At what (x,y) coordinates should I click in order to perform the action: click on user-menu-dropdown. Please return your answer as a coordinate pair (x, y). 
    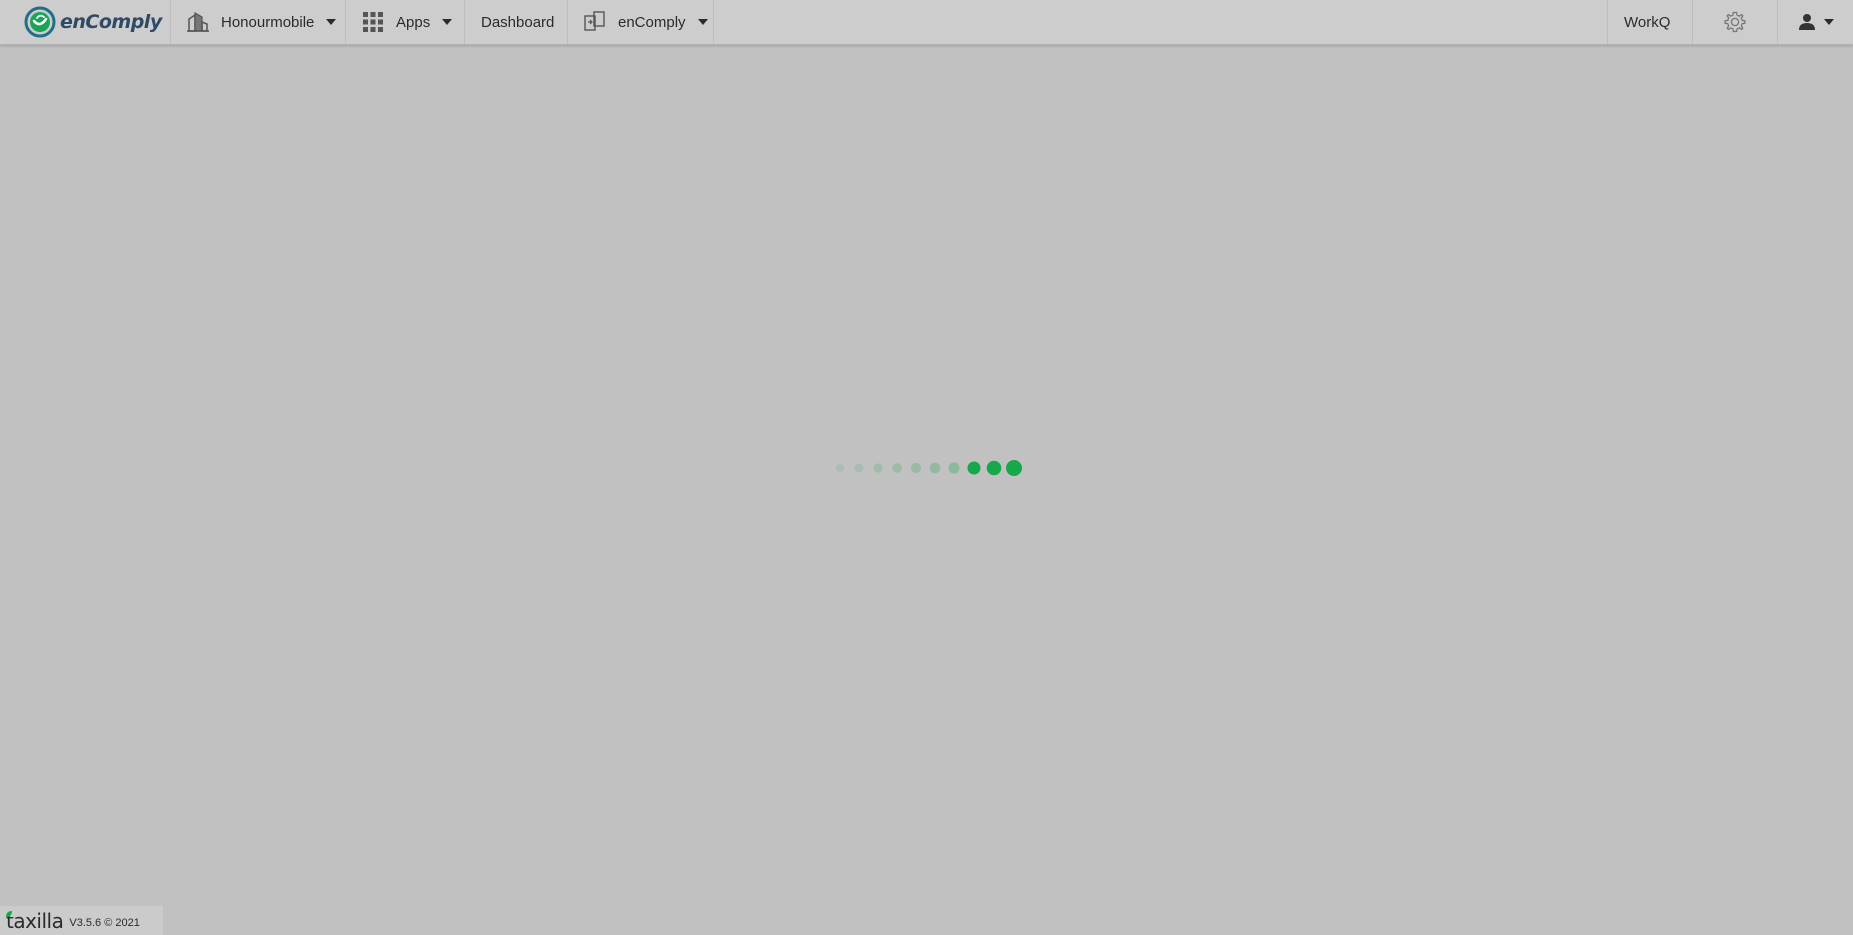
    Looking at the image, I should click on (1815, 22).